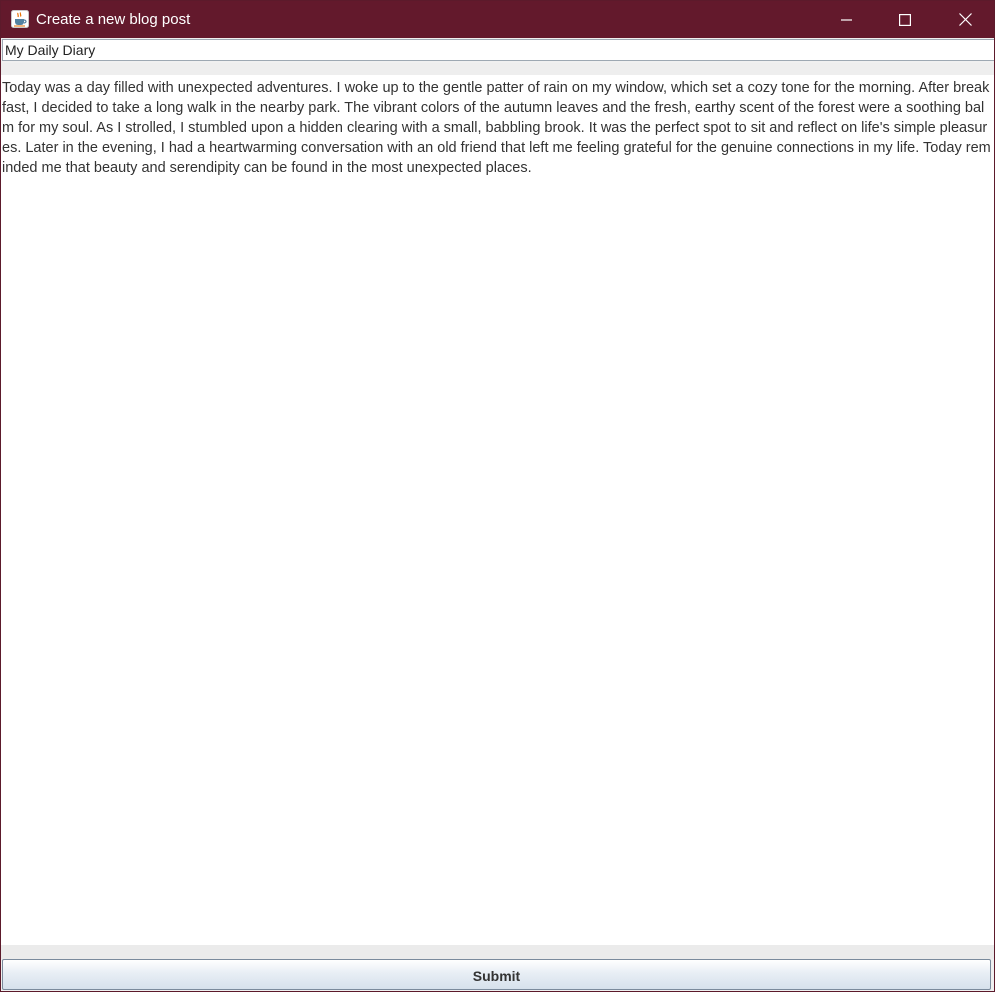 This screenshot has height=992, width=995. What do you see at coordinates (113, 19) in the screenshot?
I see `window-title: Create a new blog post` at bounding box center [113, 19].